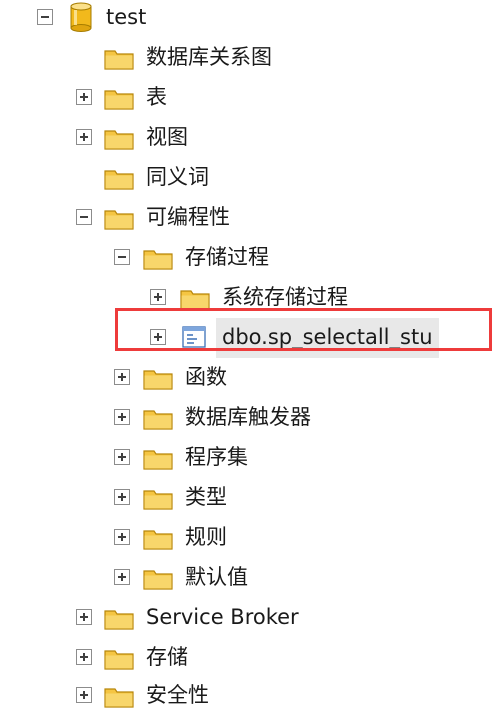 The width and height of the screenshot is (498, 716). What do you see at coordinates (167, 138) in the screenshot?
I see `tree-node-label: 视图` at bounding box center [167, 138].